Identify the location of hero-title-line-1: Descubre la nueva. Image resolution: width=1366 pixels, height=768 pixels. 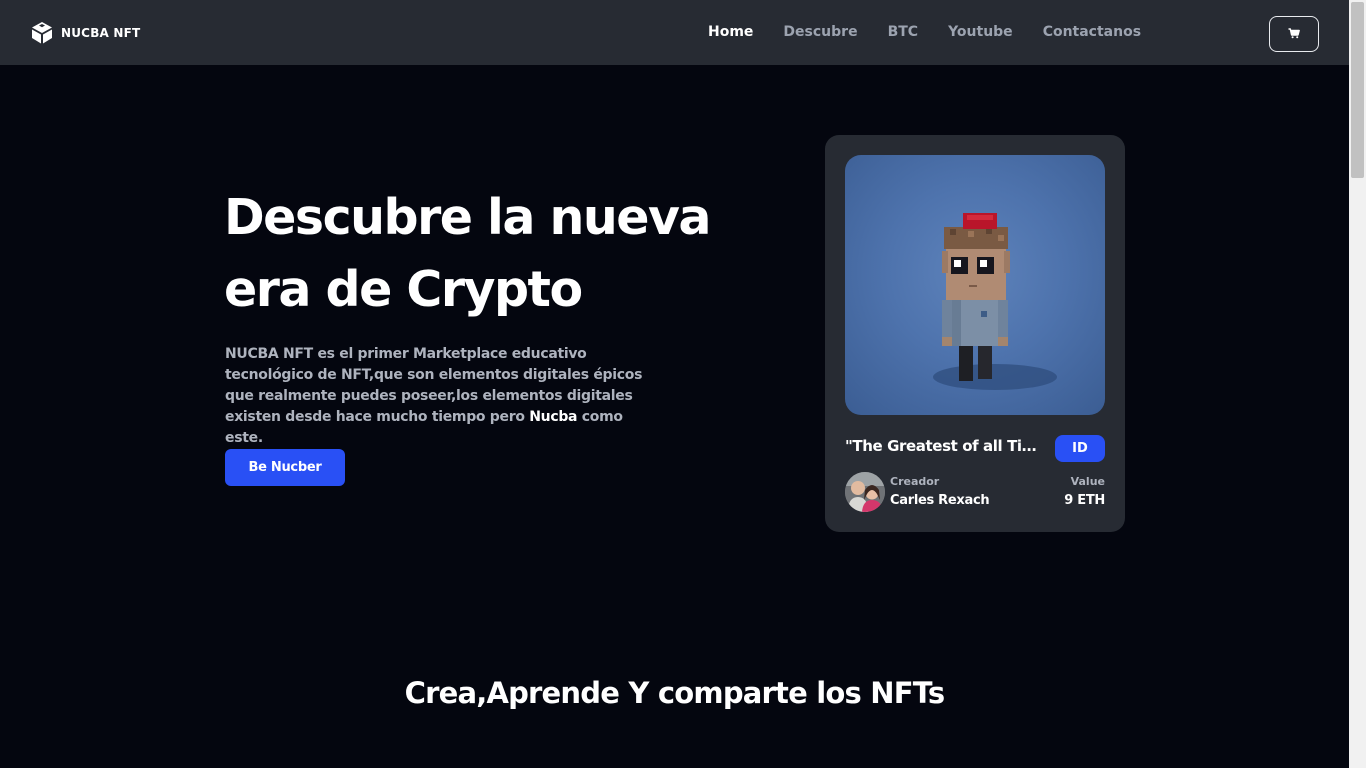
(467, 217).